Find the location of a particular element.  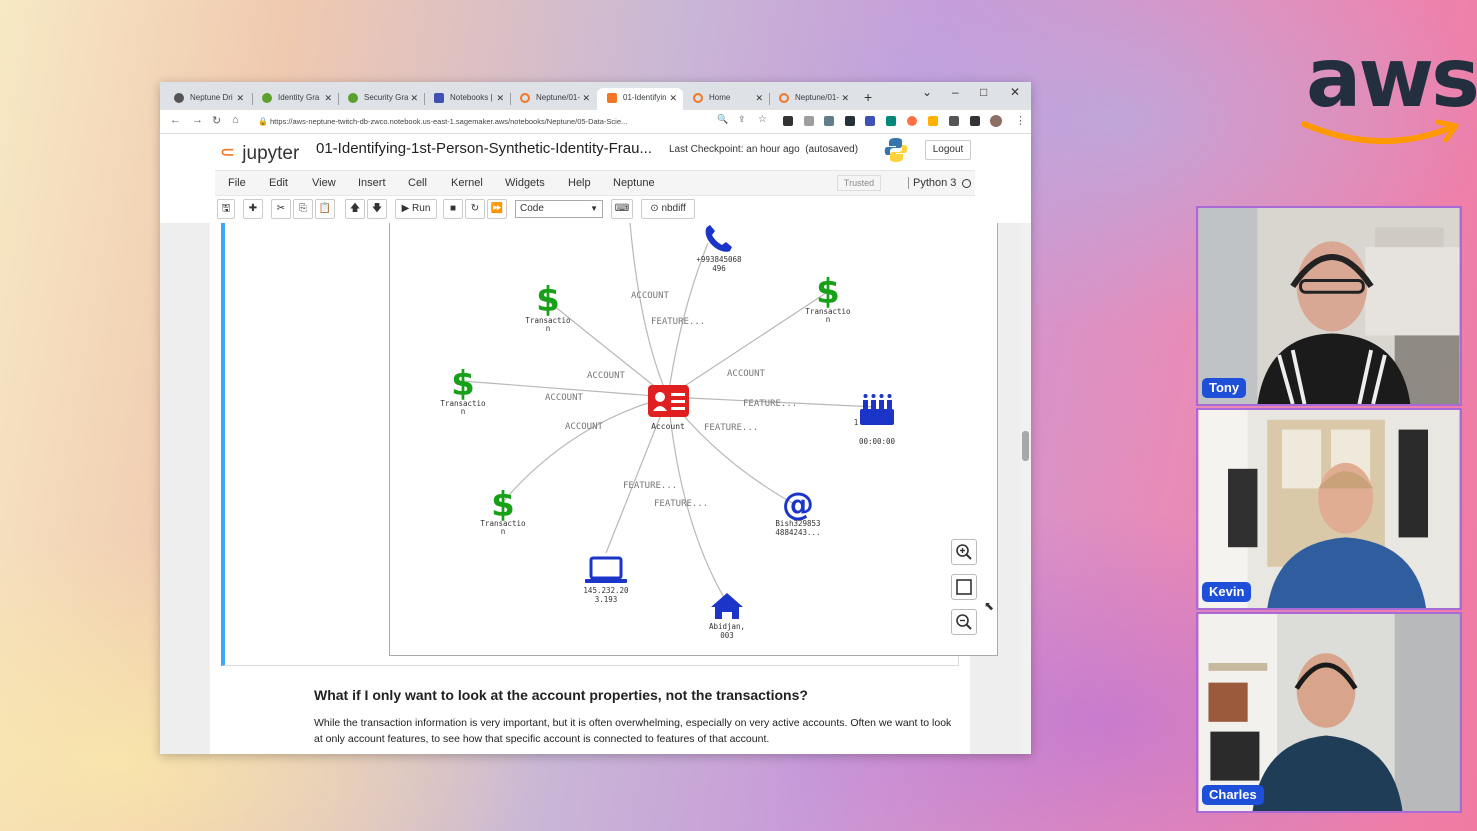

address-node: Abidjan, 003 is located at coordinates (727, 616).